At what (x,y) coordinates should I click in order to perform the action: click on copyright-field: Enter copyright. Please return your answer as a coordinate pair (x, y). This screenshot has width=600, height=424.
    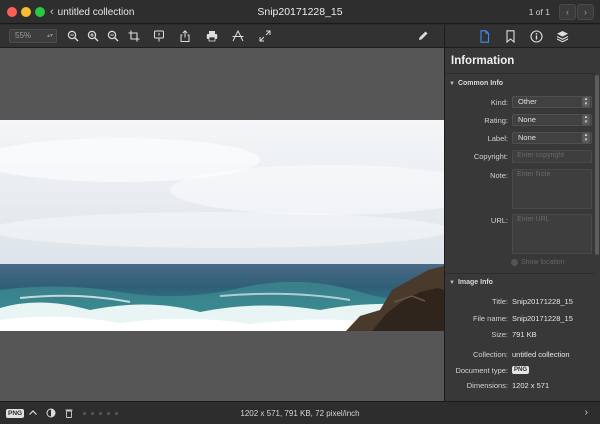
    Looking at the image, I should click on (552, 156).